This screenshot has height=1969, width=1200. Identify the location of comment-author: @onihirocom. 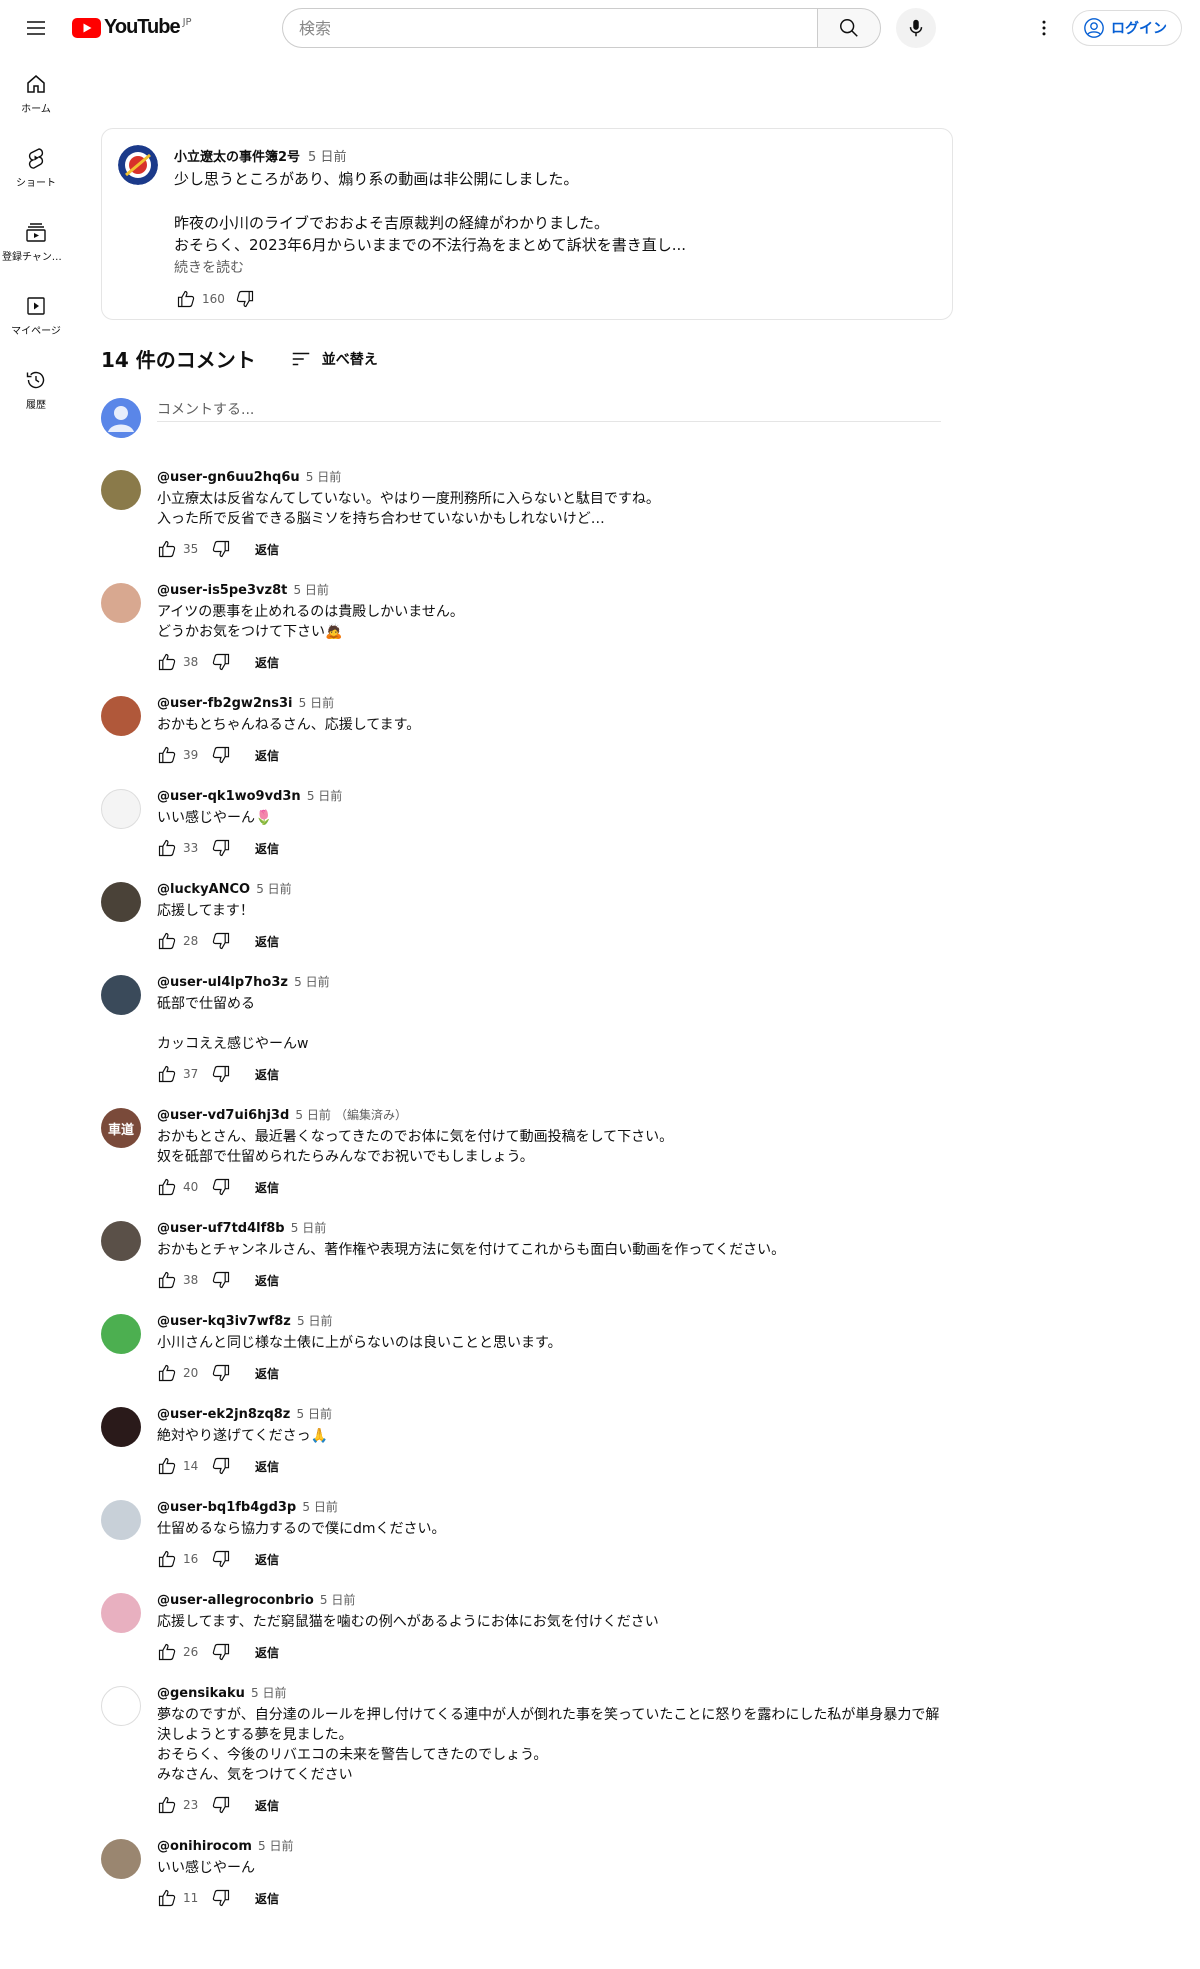
(204, 1846).